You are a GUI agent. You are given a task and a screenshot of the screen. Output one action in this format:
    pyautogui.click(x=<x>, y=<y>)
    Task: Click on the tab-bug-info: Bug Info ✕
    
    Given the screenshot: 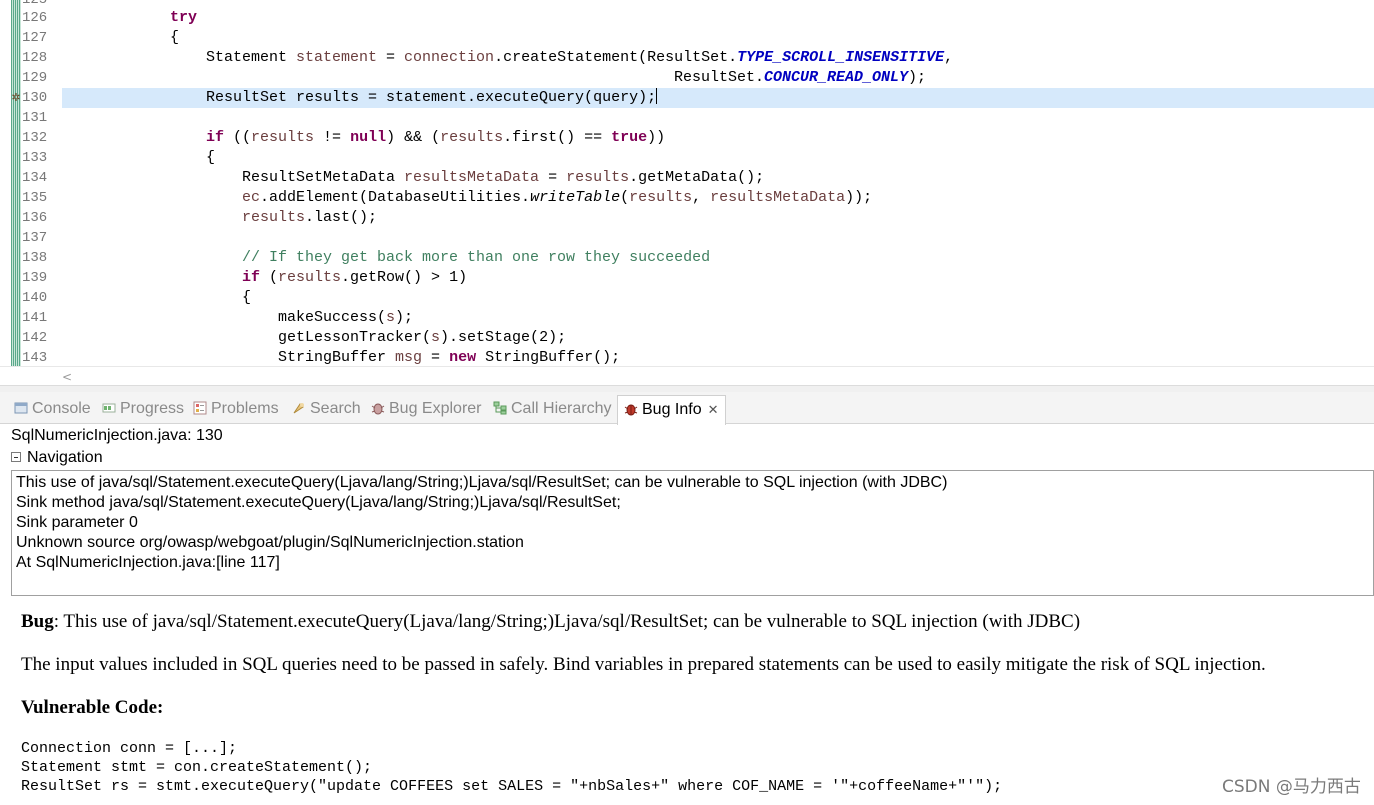 What is the action you would take?
    pyautogui.click(x=671, y=410)
    